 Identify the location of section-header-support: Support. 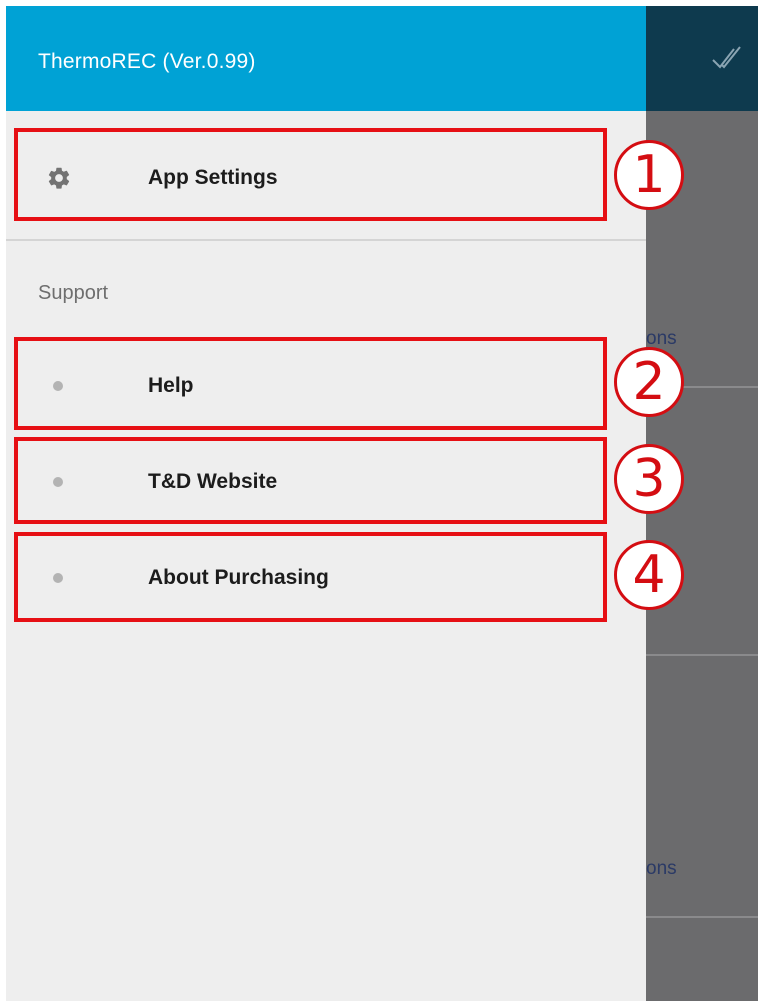
(73, 293).